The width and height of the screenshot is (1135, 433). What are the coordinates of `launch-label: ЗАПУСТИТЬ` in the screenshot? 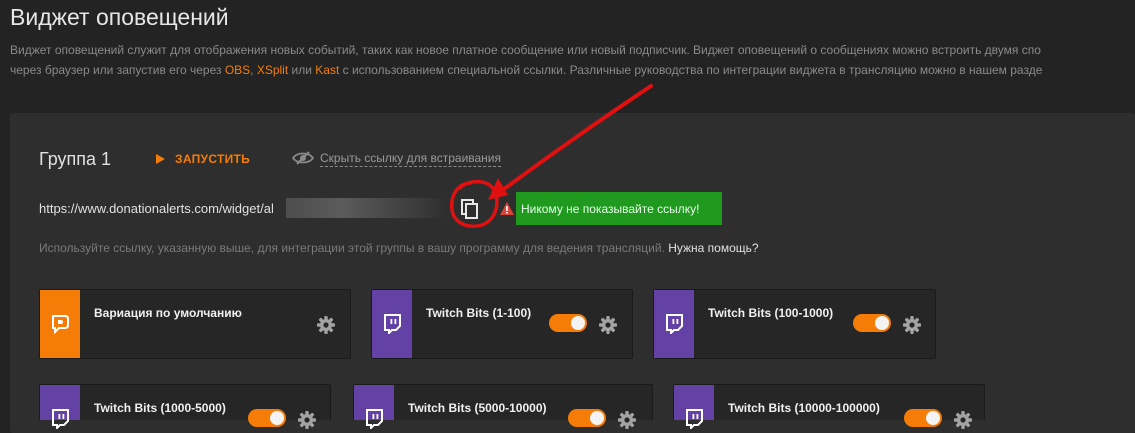 It's located at (213, 159).